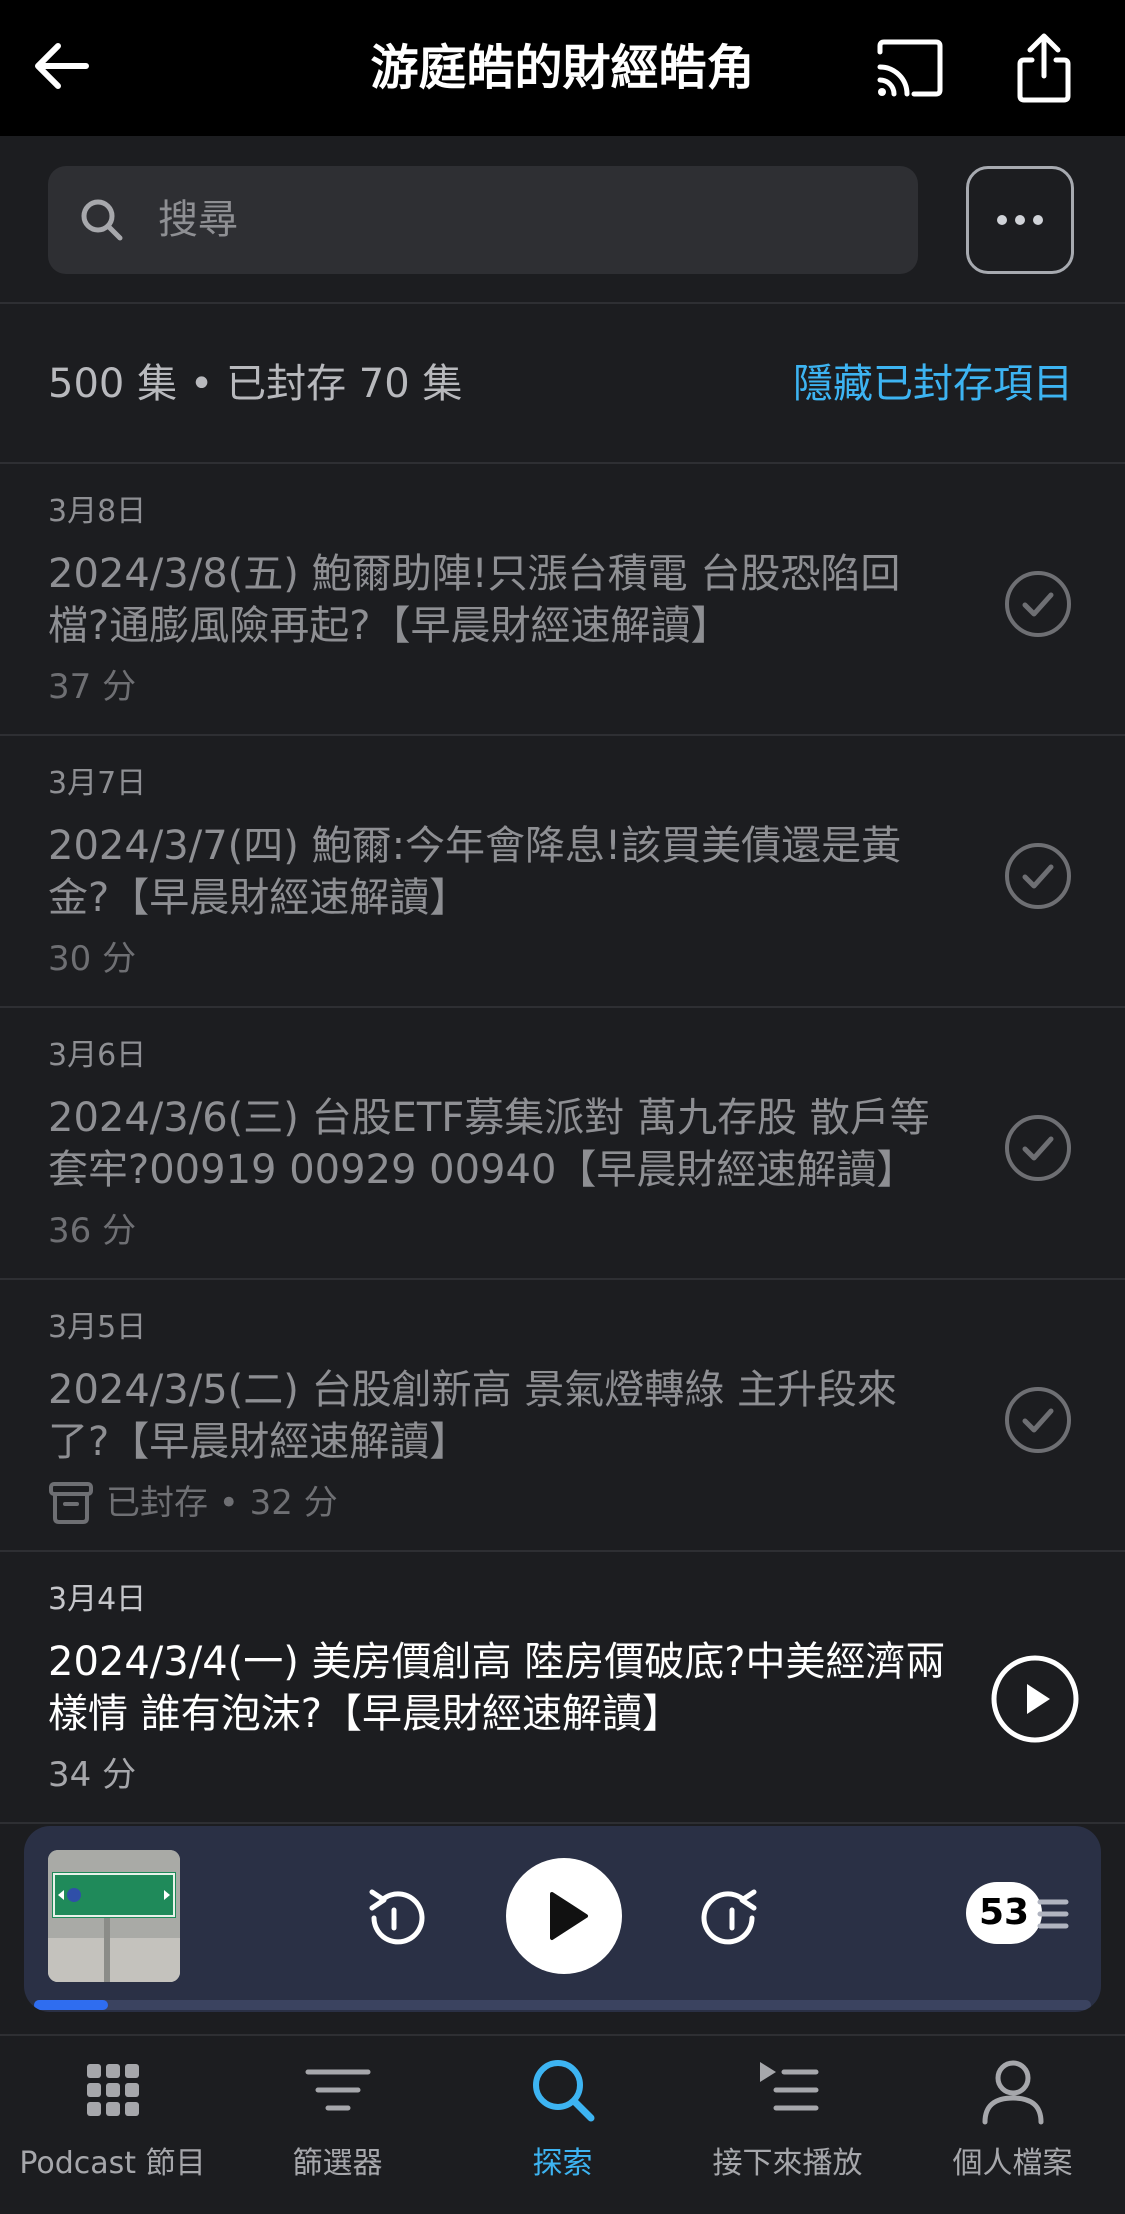 Image resolution: width=1125 pixels, height=2214 pixels. I want to click on archive-icon, so click(71, 1503).